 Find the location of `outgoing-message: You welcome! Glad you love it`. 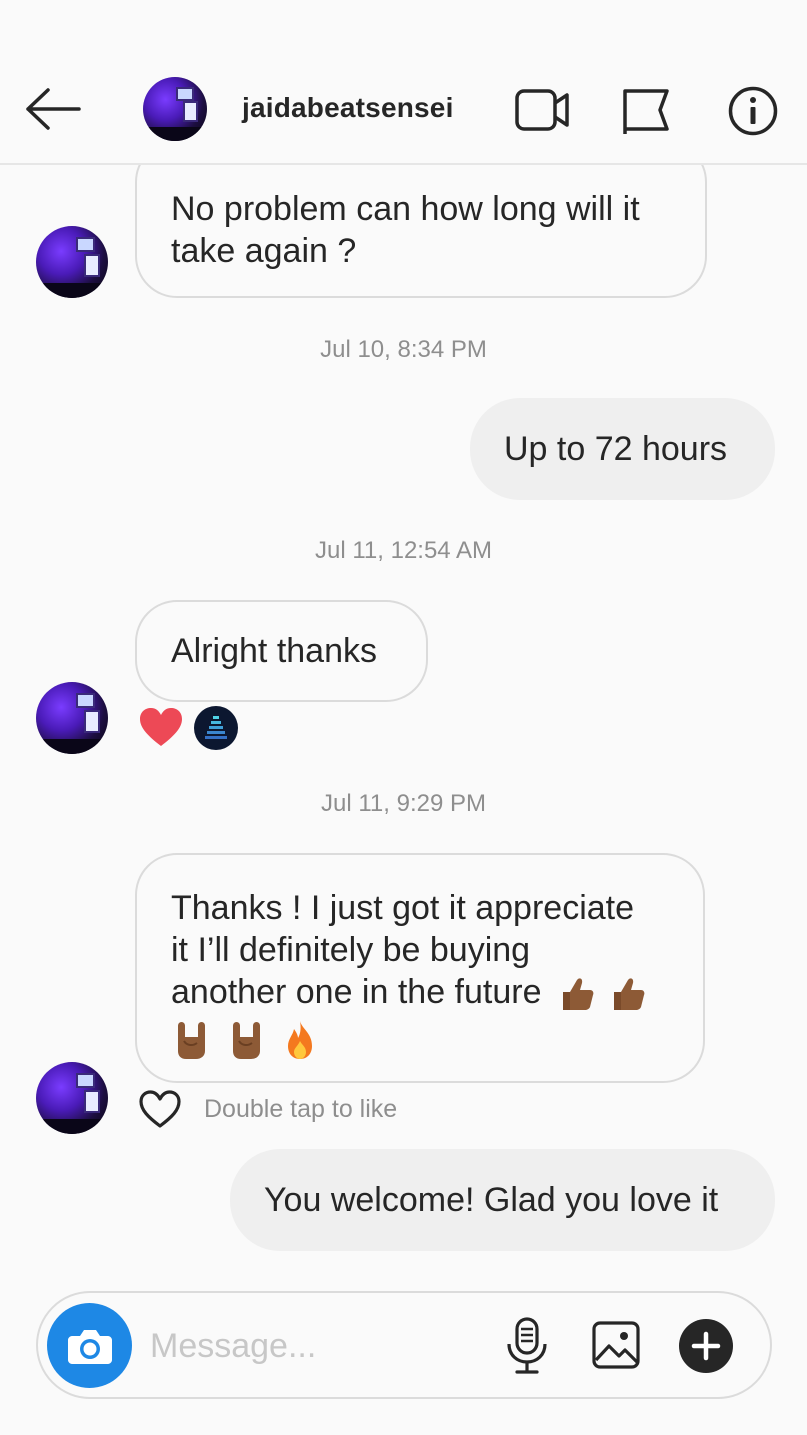

outgoing-message: You welcome! Glad you love it is located at coordinates (502, 1200).